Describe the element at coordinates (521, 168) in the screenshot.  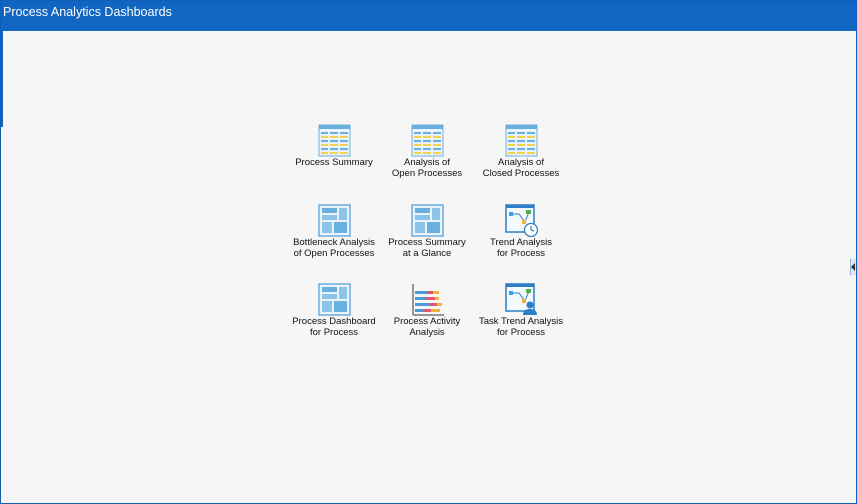
I see `tile-label: Analysis of Closed Processes` at that location.